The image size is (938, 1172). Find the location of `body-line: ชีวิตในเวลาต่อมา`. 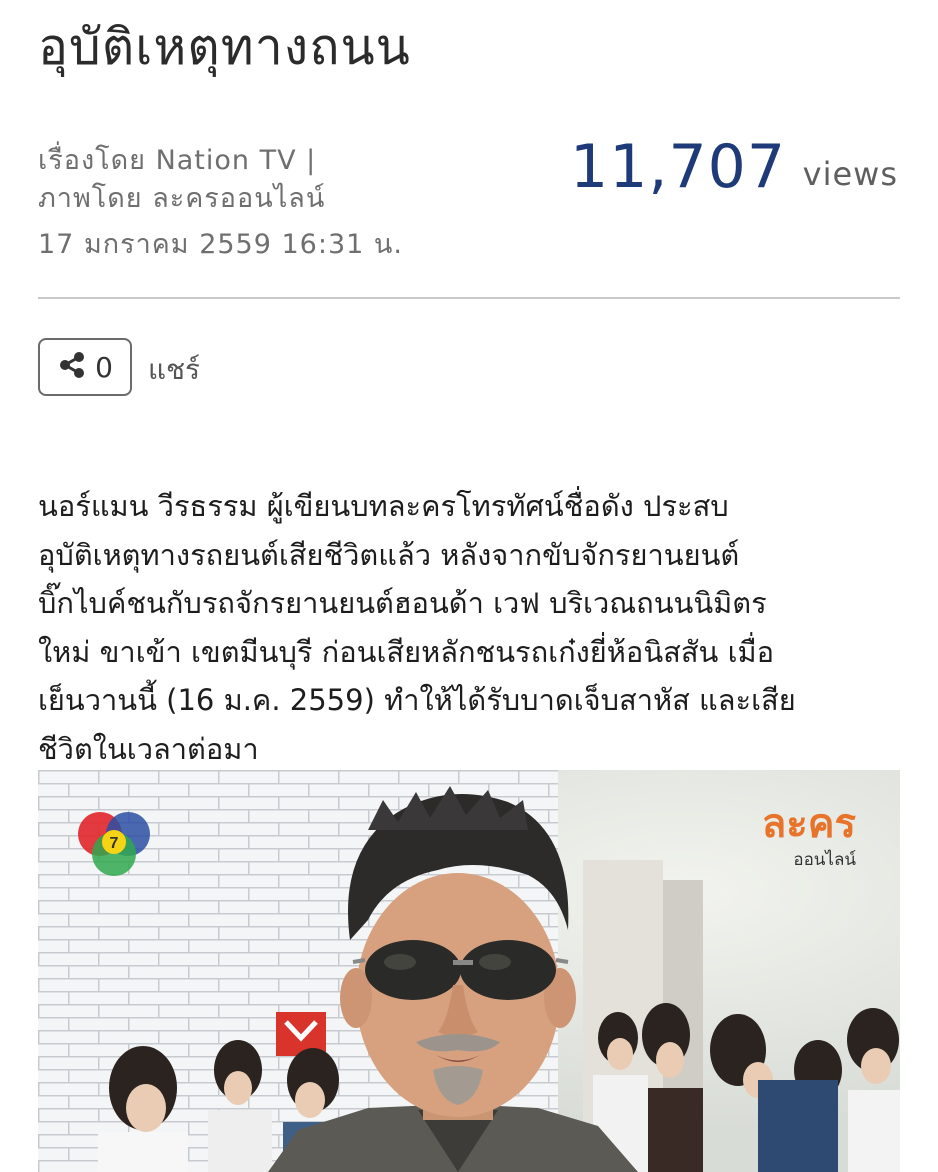

body-line: ชีวิตในเวลาต่อมา is located at coordinates (148, 748).